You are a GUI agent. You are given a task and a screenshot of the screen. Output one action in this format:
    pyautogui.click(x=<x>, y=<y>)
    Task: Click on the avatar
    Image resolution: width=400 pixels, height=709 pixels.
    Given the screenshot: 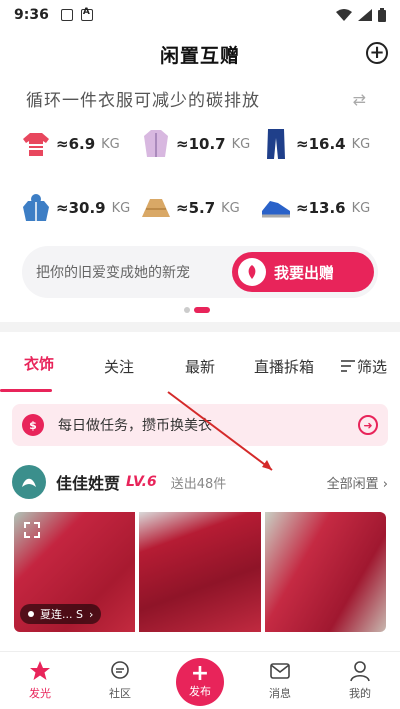 What is the action you would take?
    pyautogui.click(x=29, y=482)
    